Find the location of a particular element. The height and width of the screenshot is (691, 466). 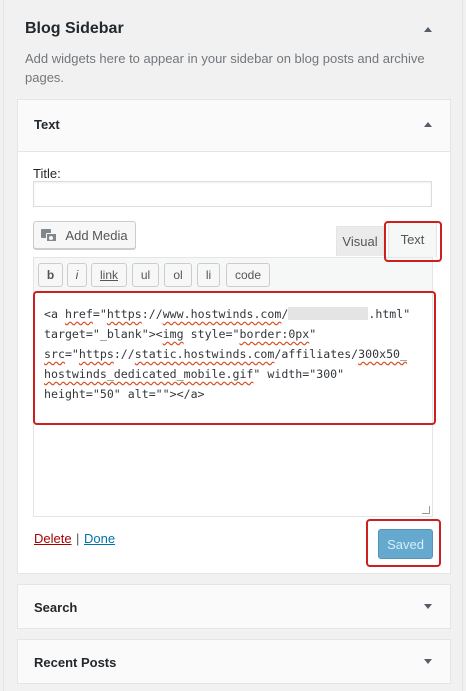

highlight-saved is located at coordinates (403, 543).